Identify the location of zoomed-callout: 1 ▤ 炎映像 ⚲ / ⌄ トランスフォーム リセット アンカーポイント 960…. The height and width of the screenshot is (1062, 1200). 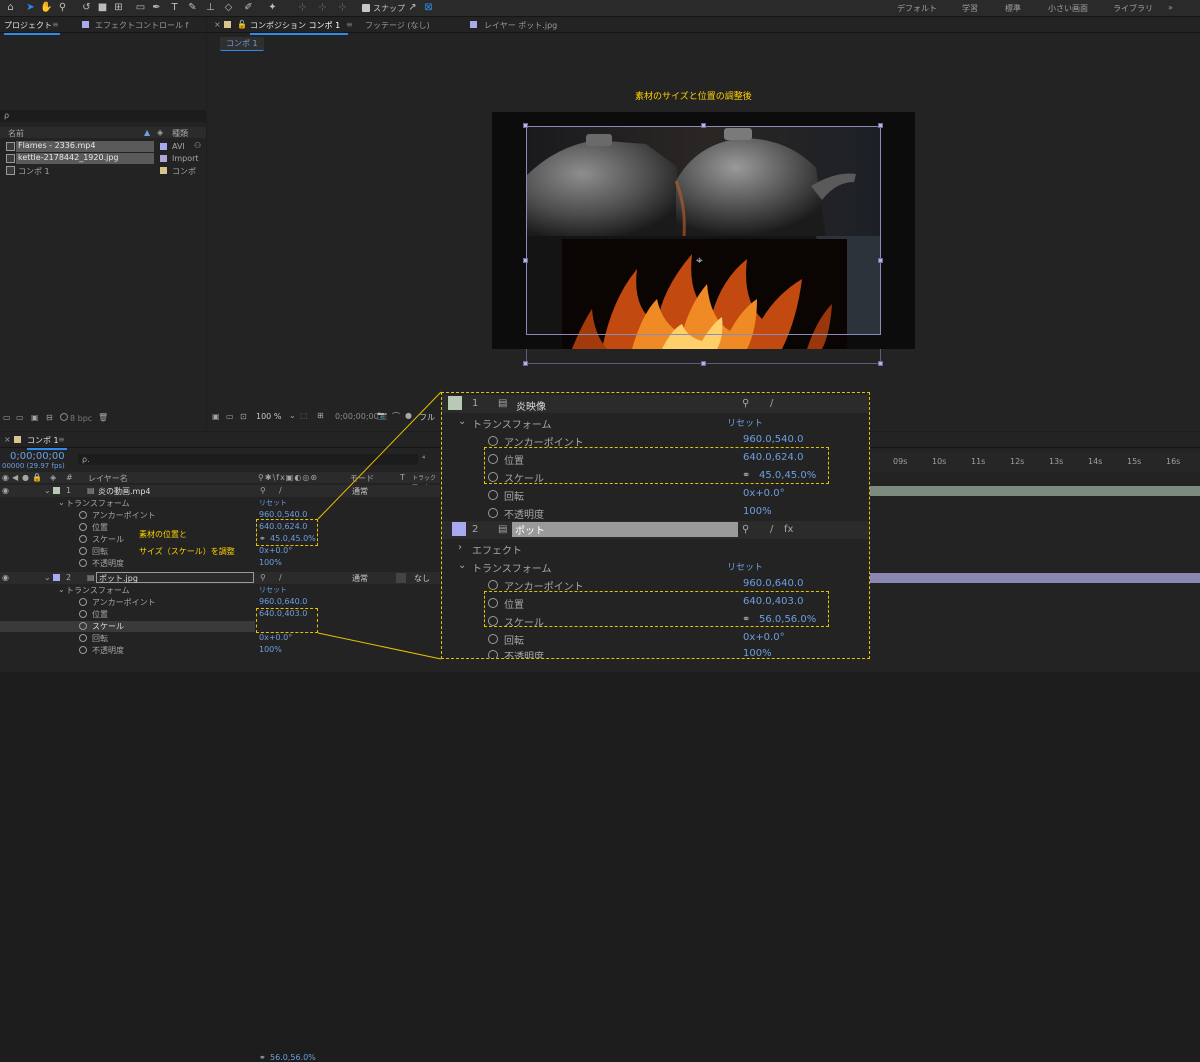
(655, 525).